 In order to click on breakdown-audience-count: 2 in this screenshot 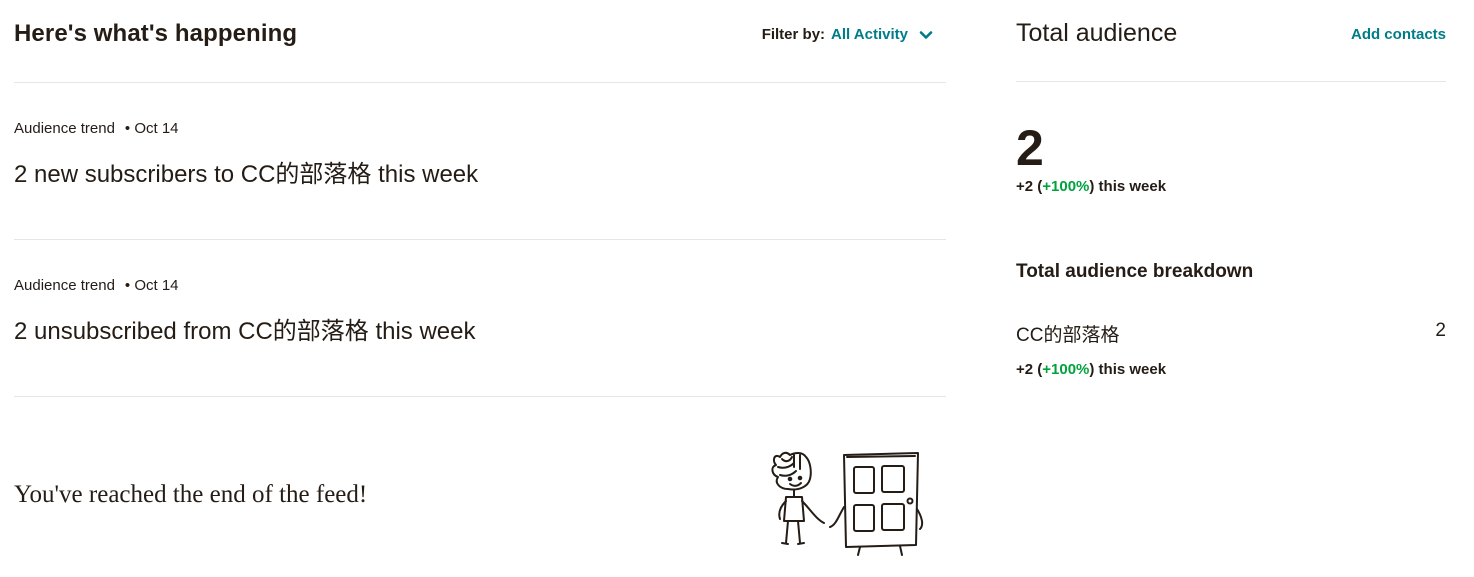, I will do `click(1440, 330)`.